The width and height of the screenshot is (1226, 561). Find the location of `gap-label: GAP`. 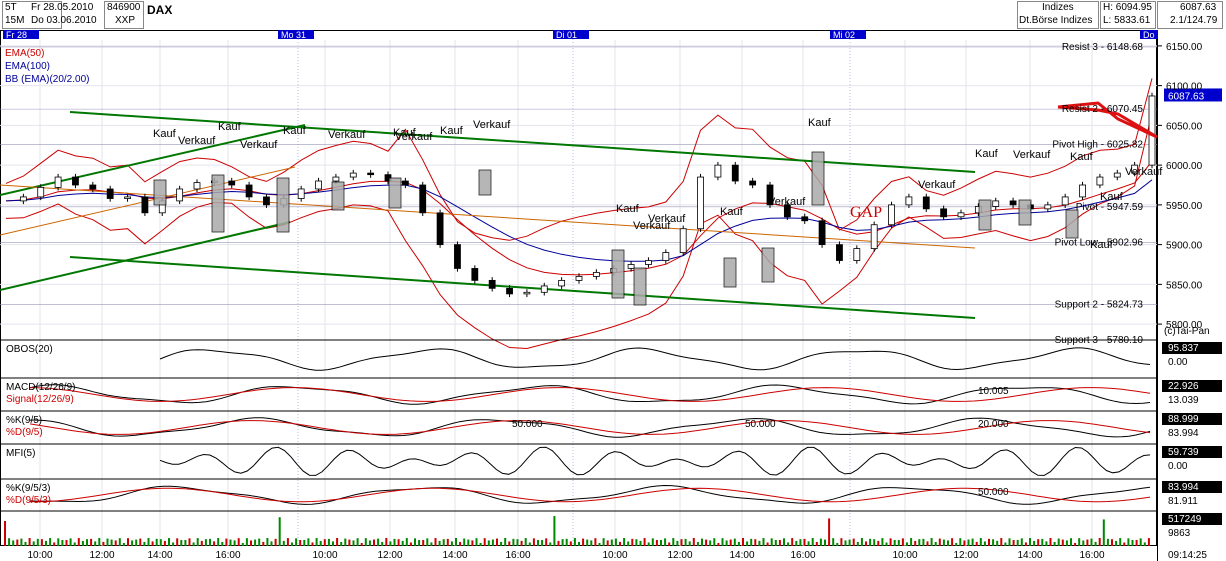

gap-label: GAP is located at coordinates (866, 212).